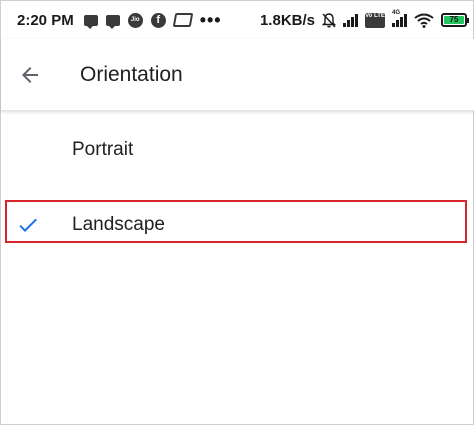 The height and width of the screenshot is (425, 474). I want to click on status-bar: 2:20 PM Jio f ••• 1.8KB/s Vo LTE 4G 75, so click(237, 20).